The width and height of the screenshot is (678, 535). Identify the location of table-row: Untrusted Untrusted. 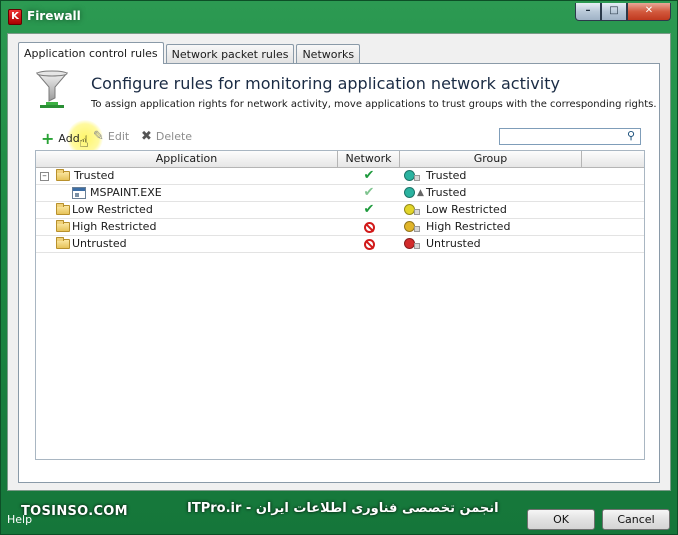
(340, 244).